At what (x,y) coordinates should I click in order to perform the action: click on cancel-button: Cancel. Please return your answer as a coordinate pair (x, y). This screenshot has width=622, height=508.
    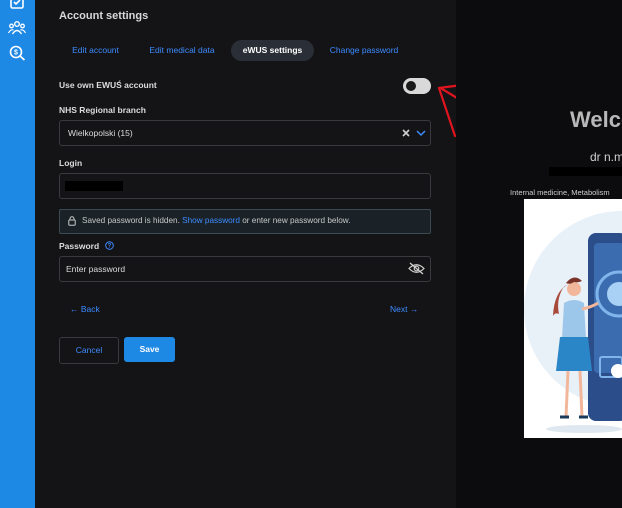
    Looking at the image, I should click on (89, 350).